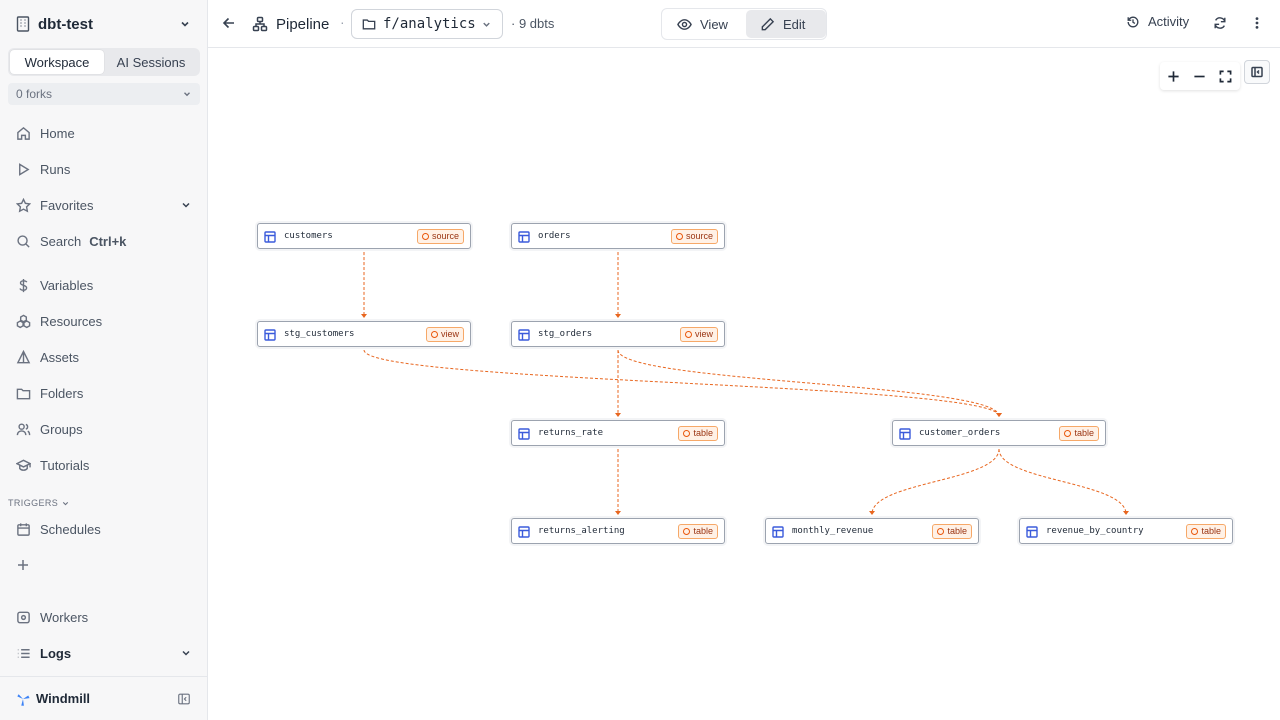 Image resolution: width=1280 pixels, height=720 pixels. Describe the element at coordinates (23, 321) in the screenshot. I see `boxes-icon` at that location.